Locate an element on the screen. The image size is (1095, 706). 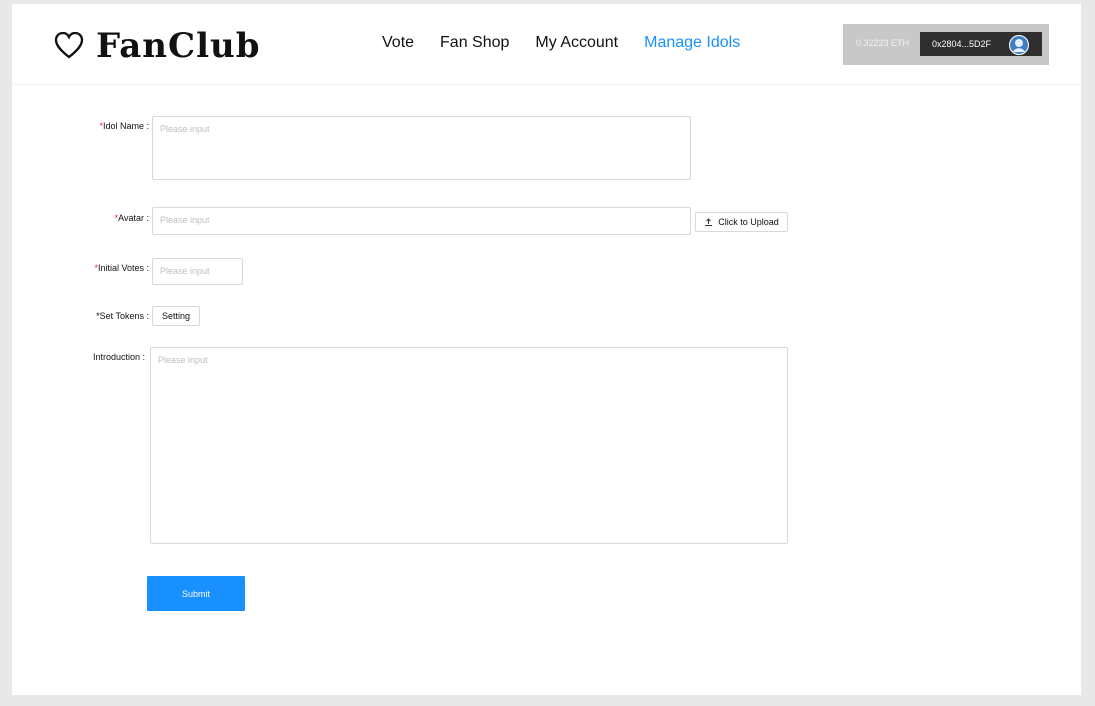
set-tokens-label: *Set Tokens : is located at coordinates (122, 316).